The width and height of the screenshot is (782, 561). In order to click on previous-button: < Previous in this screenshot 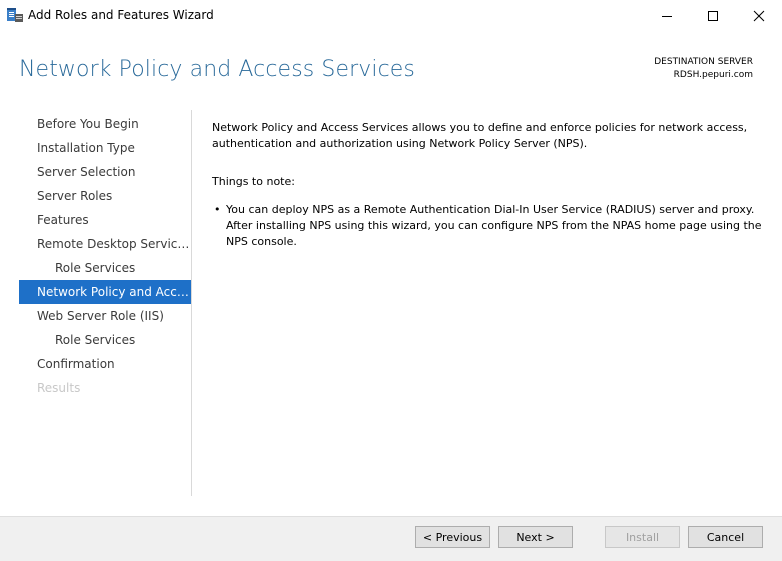, I will do `click(452, 537)`.